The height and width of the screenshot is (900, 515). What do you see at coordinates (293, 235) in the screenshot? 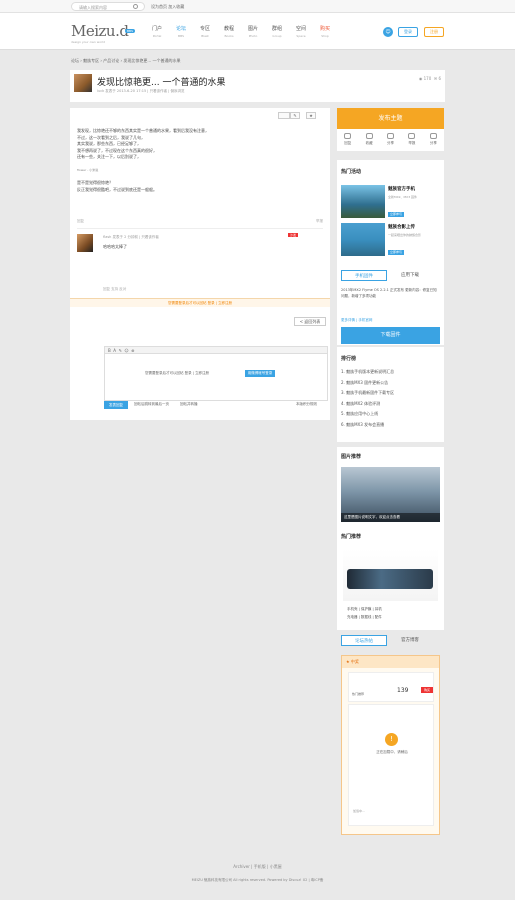
I see `floor-tag: 沙发` at bounding box center [293, 235].